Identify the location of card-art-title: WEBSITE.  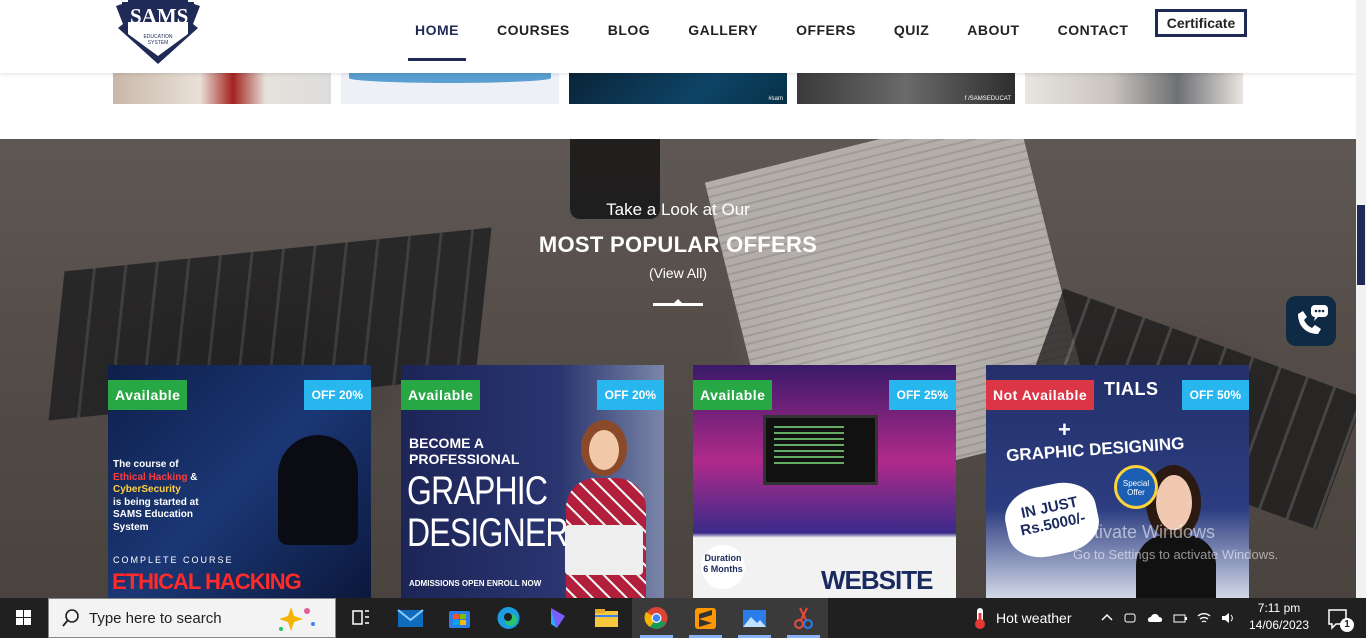
(877, 580).